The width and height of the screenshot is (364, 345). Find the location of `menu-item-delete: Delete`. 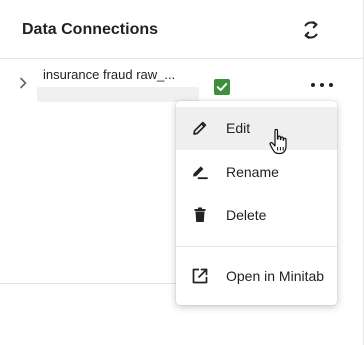

menu-item-delete: Delete is located at coordinates (256, 215).